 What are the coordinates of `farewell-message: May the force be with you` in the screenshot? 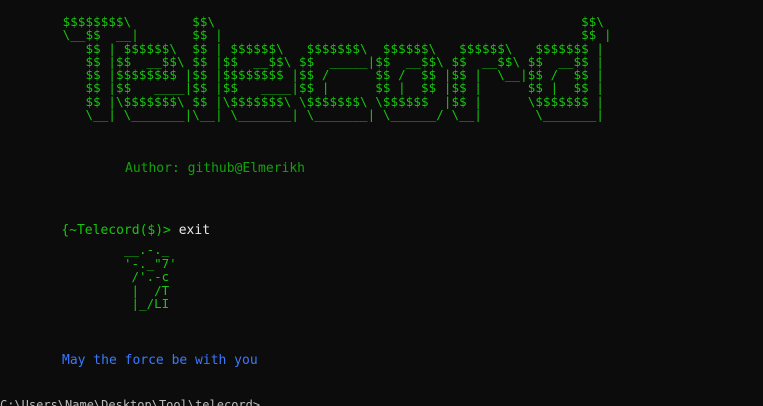 It's located at (160, 360).